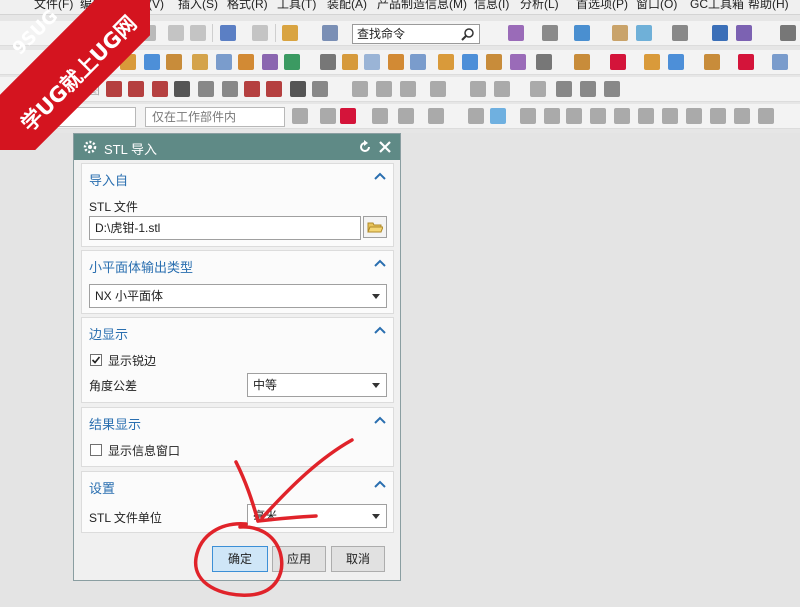 This screenshot has height=607, width=800. Describe the element at coordinates (114, 89) in the screenshot. I see `profile-icon` at that location.